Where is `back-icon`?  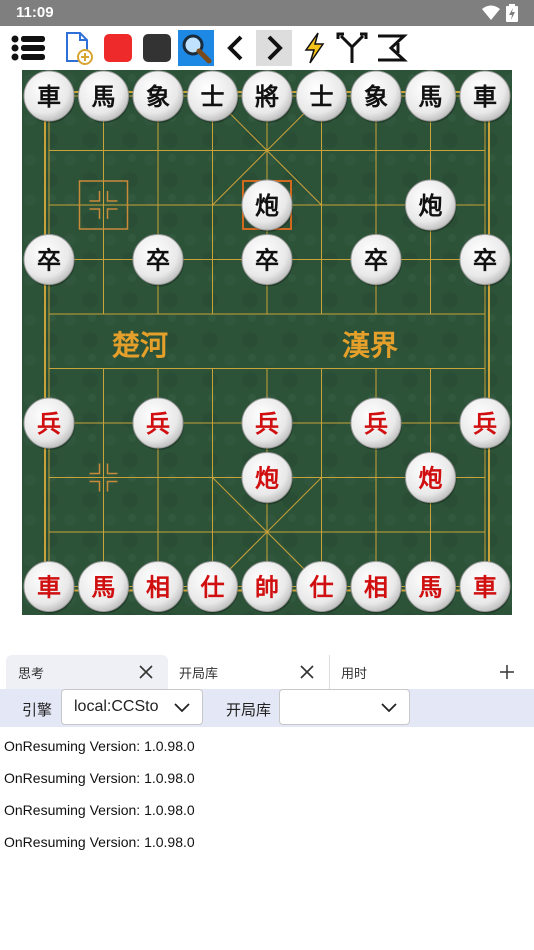
back-icon is located at coordinates (236, 48).